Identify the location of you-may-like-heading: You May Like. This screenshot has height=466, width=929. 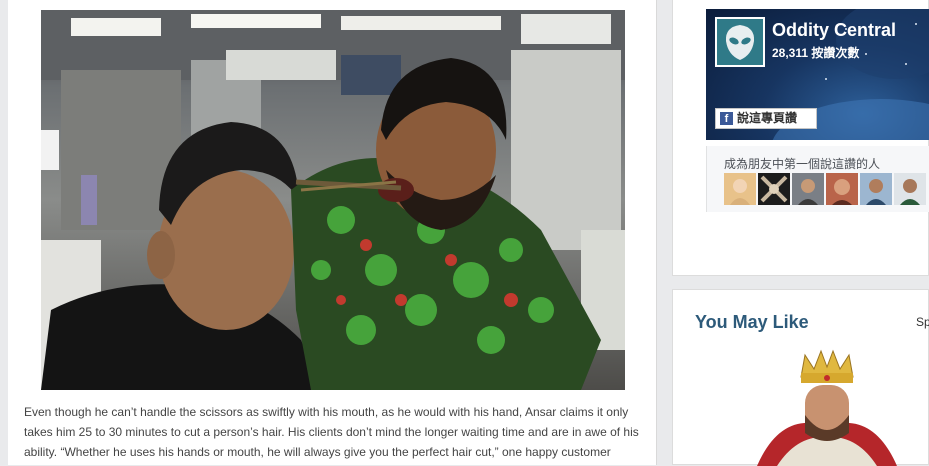
(752, 322).